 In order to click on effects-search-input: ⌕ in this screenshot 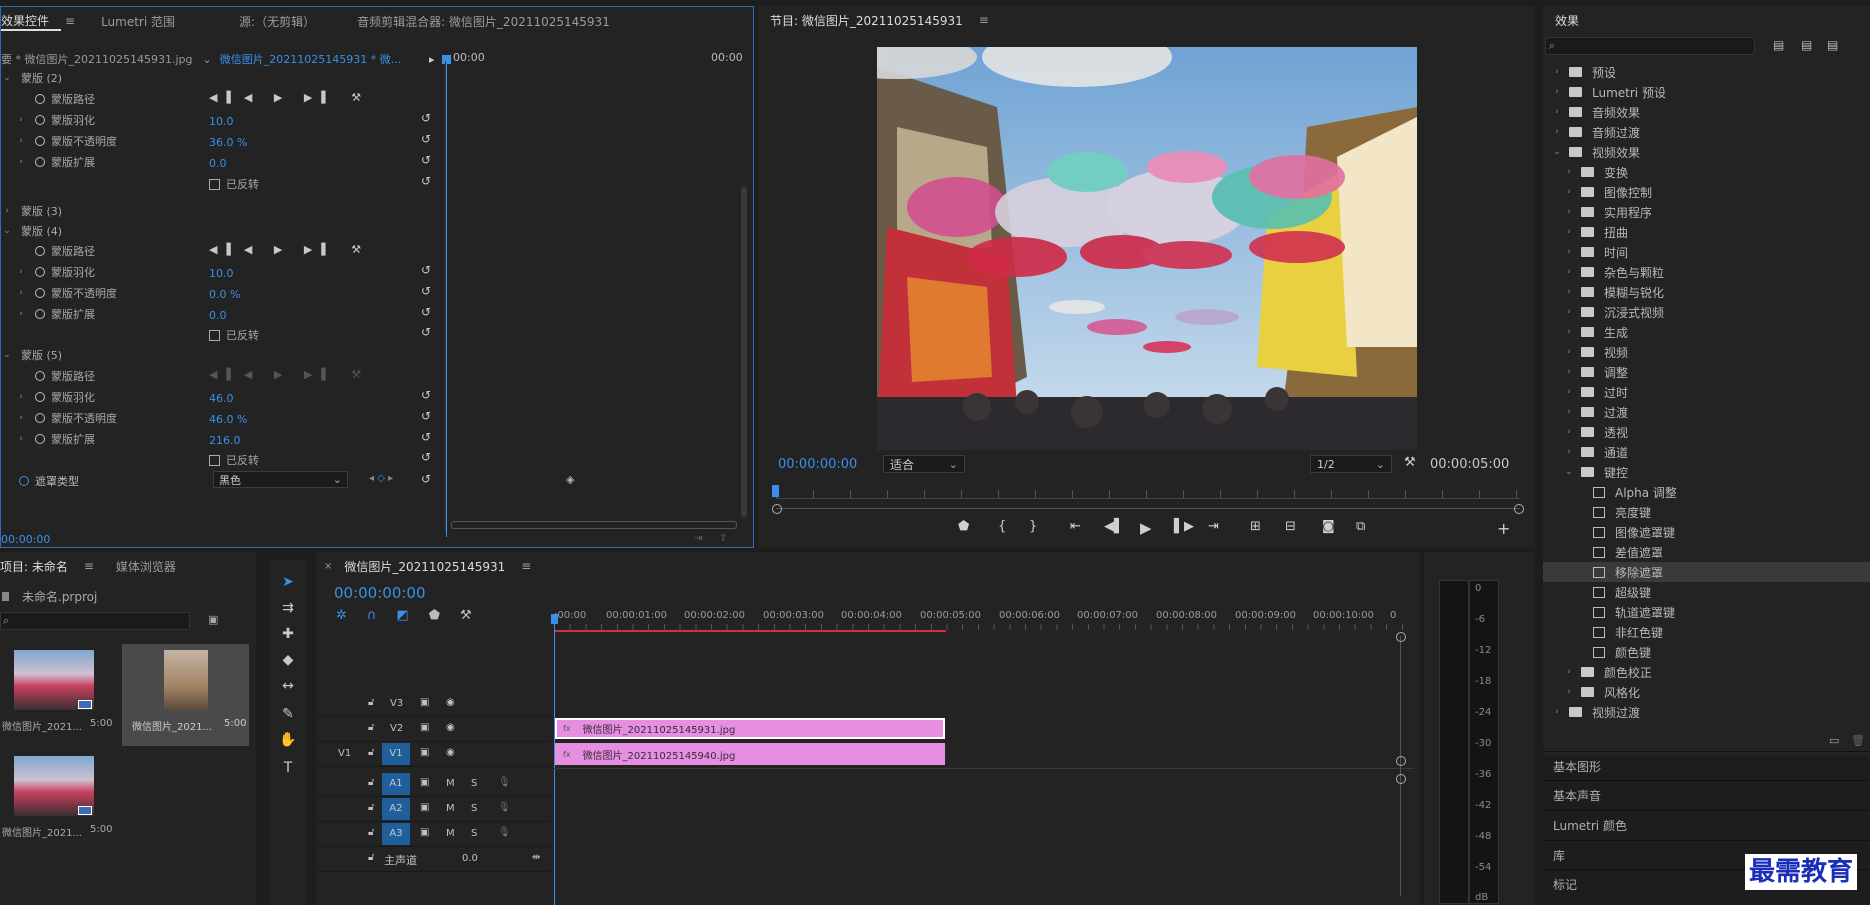, I will do `click(1650, 46)`.